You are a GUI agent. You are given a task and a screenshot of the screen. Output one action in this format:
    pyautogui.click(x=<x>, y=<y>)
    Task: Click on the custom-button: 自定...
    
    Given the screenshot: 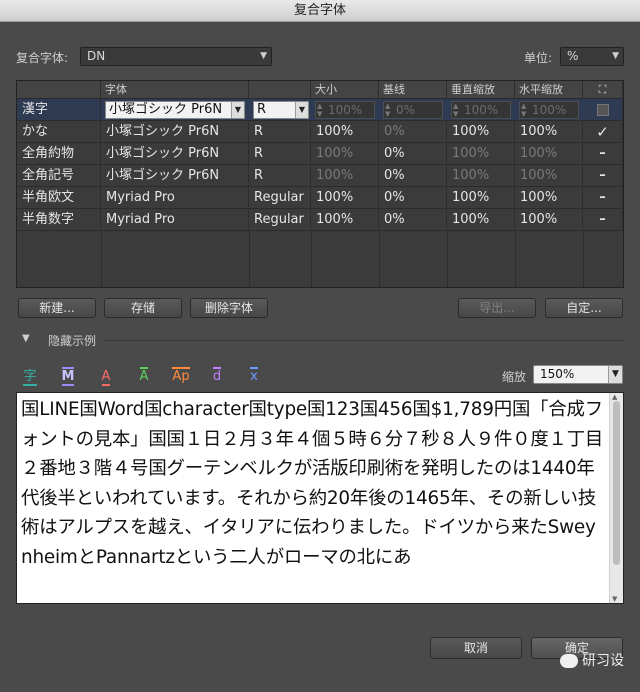 What is the action you would take?
    pyautogui.click(x=584, y=308)
    